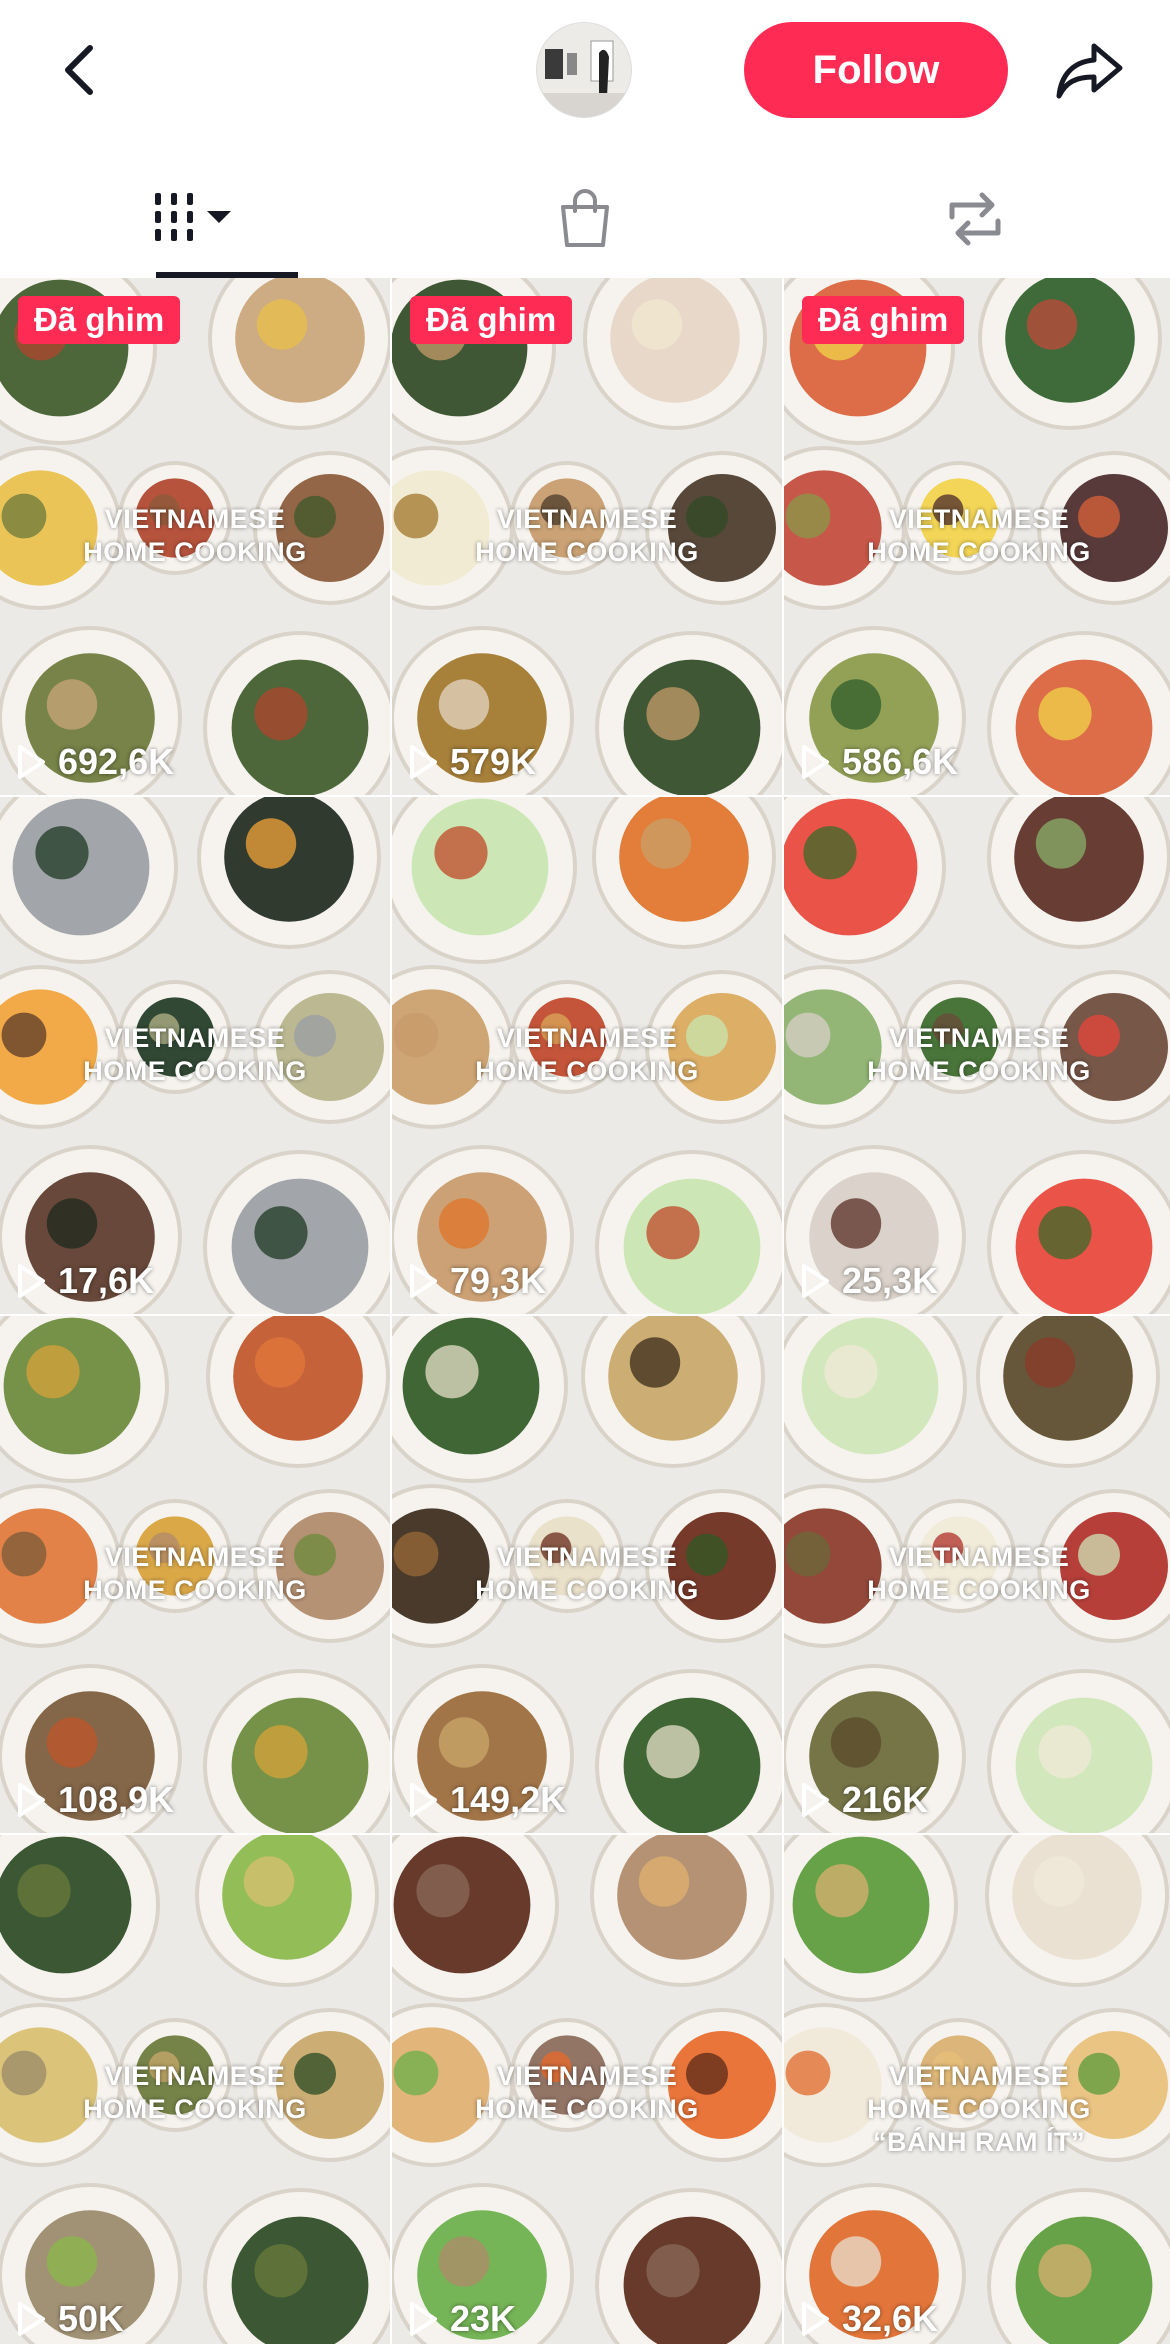 This screenshot has width=1170, height=2344. I want to click on video-thumbnail: Đã ghim VIETNAMESE HOME COOKING 692,6K, so click(195, 536).